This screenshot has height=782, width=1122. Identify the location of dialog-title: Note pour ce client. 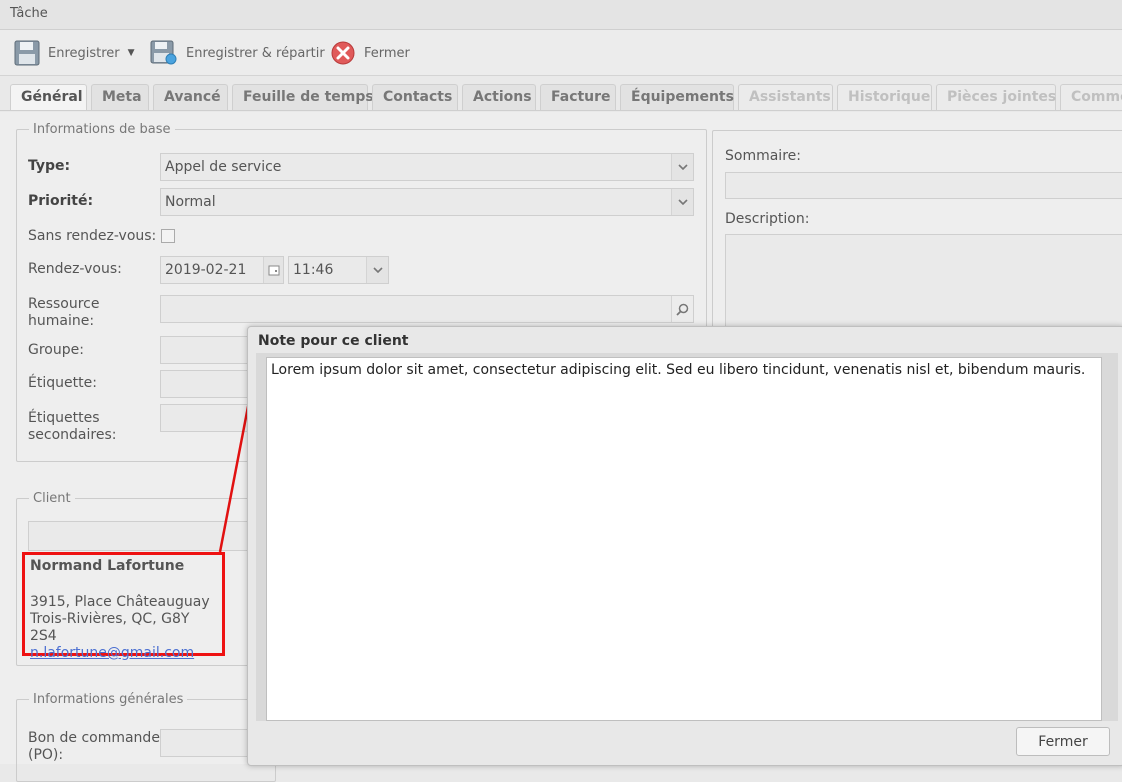
(333, 341).